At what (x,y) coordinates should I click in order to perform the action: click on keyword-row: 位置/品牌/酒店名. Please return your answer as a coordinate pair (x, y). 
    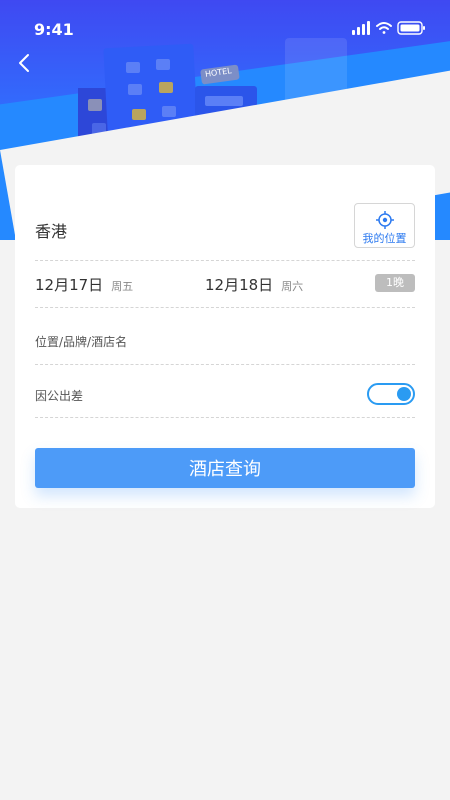
    Looking at the image, I should click on (225, 336).